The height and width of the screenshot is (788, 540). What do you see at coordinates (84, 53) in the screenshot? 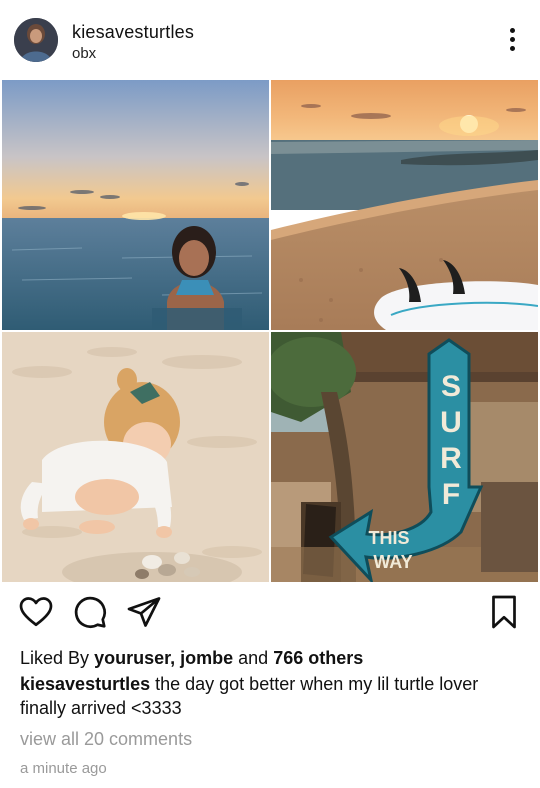
I see `post-location: obx` at bounding box center [84, 53].